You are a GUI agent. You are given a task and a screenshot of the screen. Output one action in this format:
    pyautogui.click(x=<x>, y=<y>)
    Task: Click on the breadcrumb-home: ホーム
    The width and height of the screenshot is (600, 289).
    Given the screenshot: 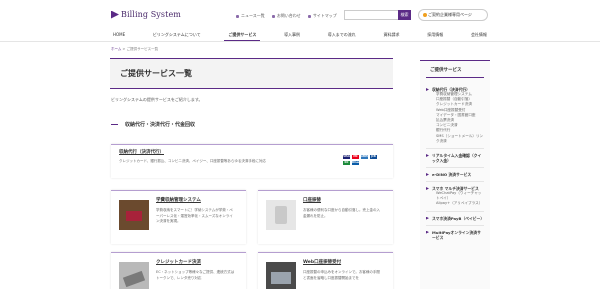 What is the action you would take?
    pyautogui.click(x=116, y=49)
    